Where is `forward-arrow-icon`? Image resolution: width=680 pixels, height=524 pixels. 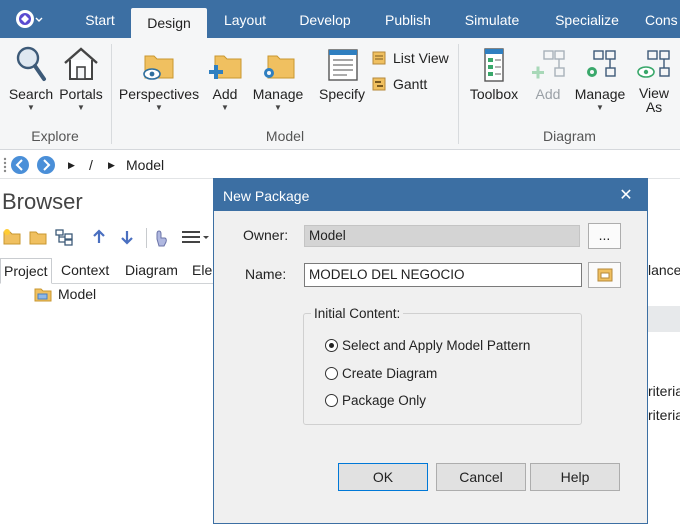
forward-arrow-icon is located at coordinates (46, 165).